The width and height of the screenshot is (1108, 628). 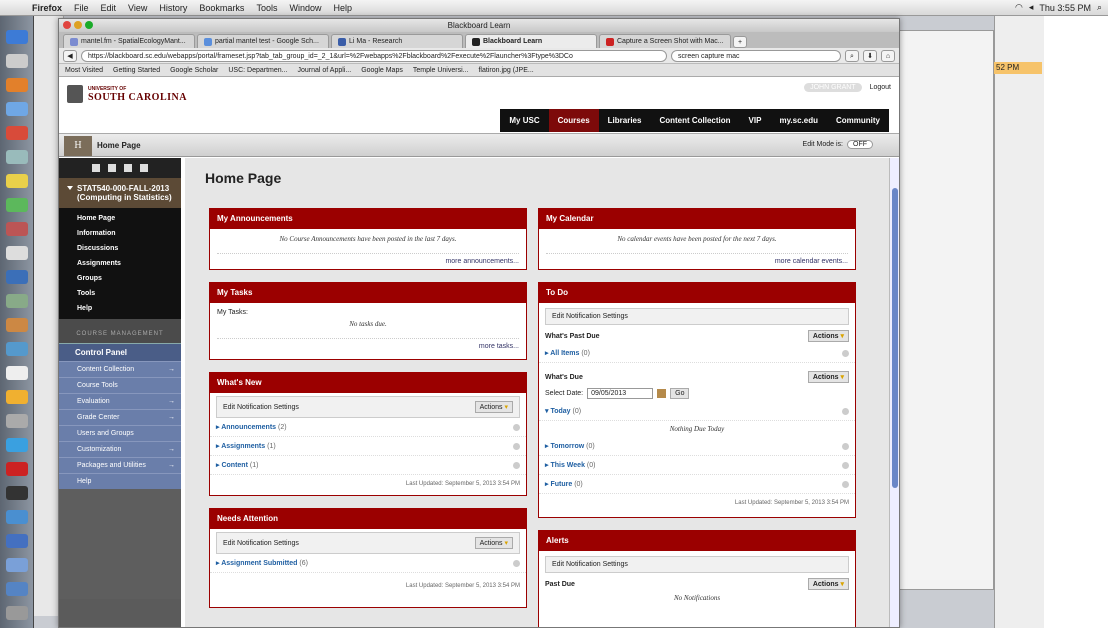 I want to click on cp-help: Help, so click(x=120, y=481).